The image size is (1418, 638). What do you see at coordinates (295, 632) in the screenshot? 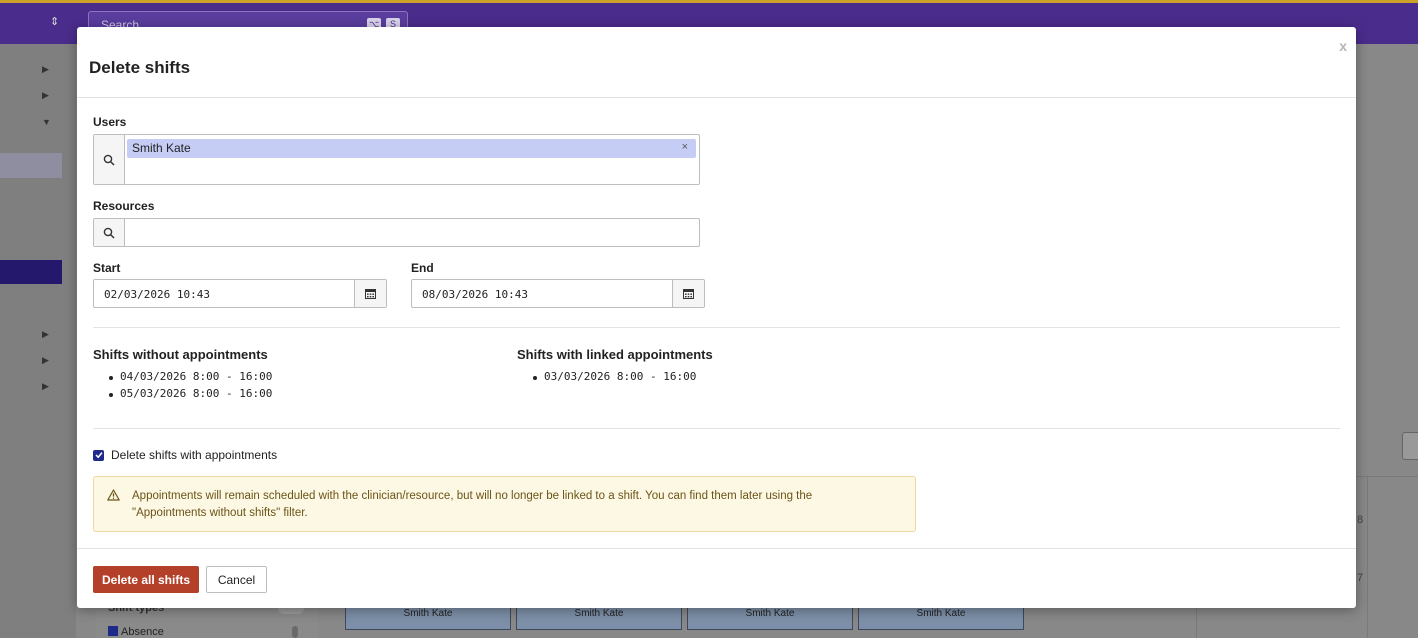
I see `panel-scrollbar` at bounding box center [295, 632].